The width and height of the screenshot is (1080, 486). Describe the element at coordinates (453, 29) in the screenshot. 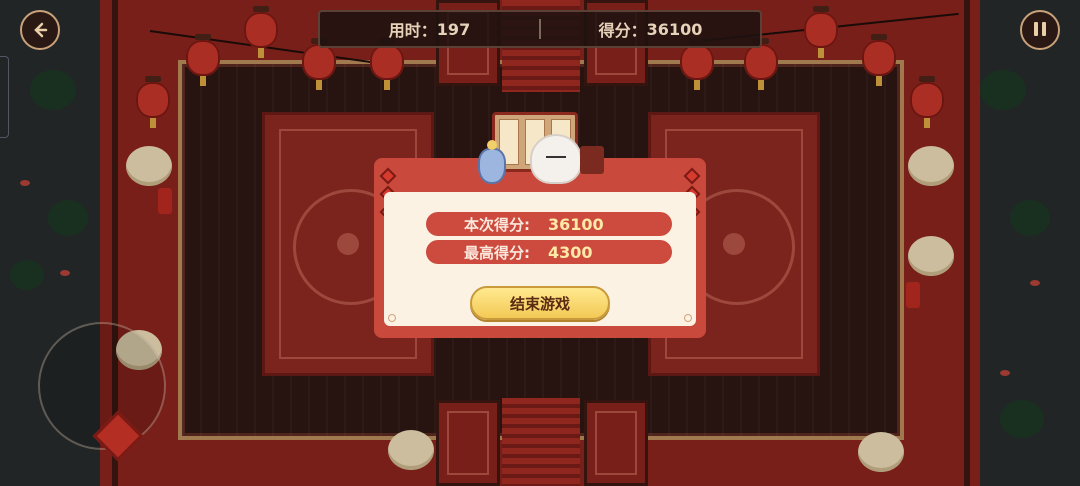

I see `time-value: 197` at that location.